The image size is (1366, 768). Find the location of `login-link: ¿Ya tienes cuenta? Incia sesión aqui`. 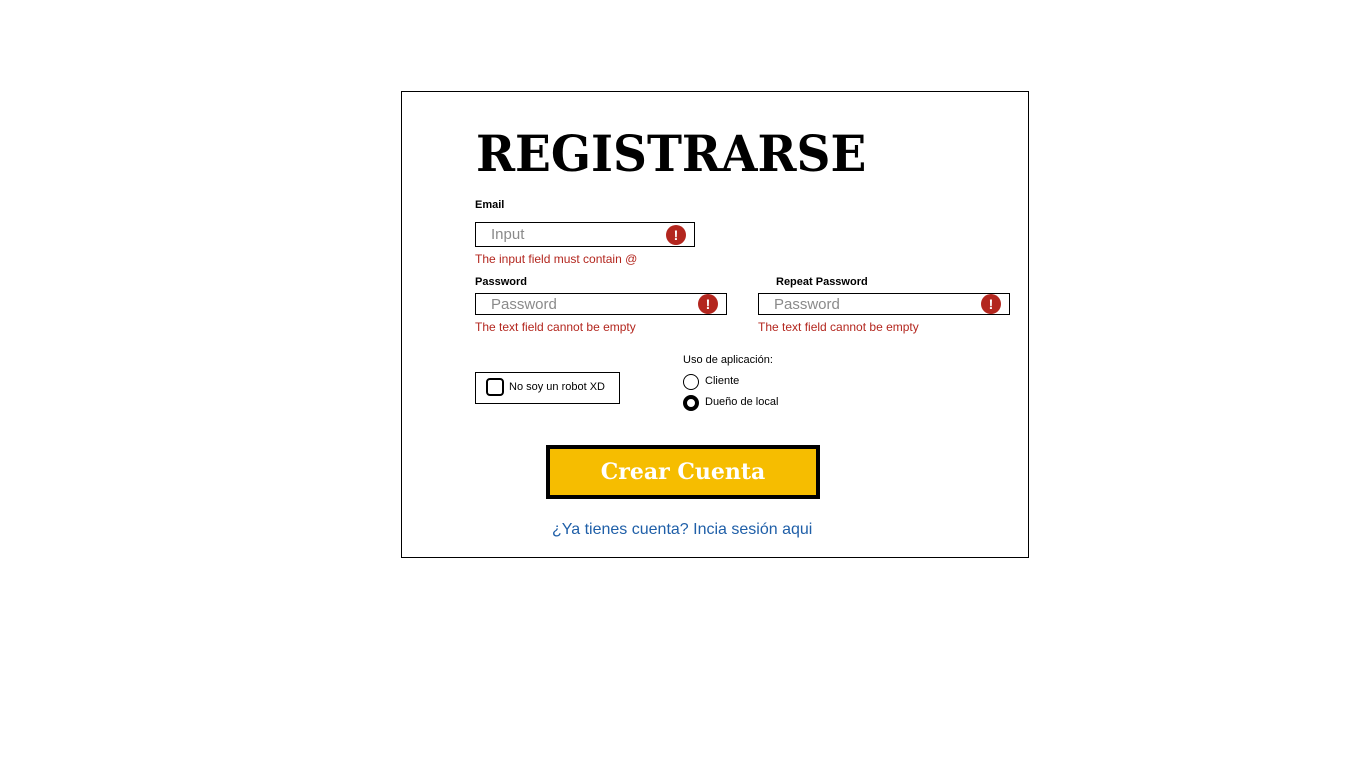

login-link: ¿Ya tienes cuenta? Incia sesión aqui is located at coordinates (682, 530).